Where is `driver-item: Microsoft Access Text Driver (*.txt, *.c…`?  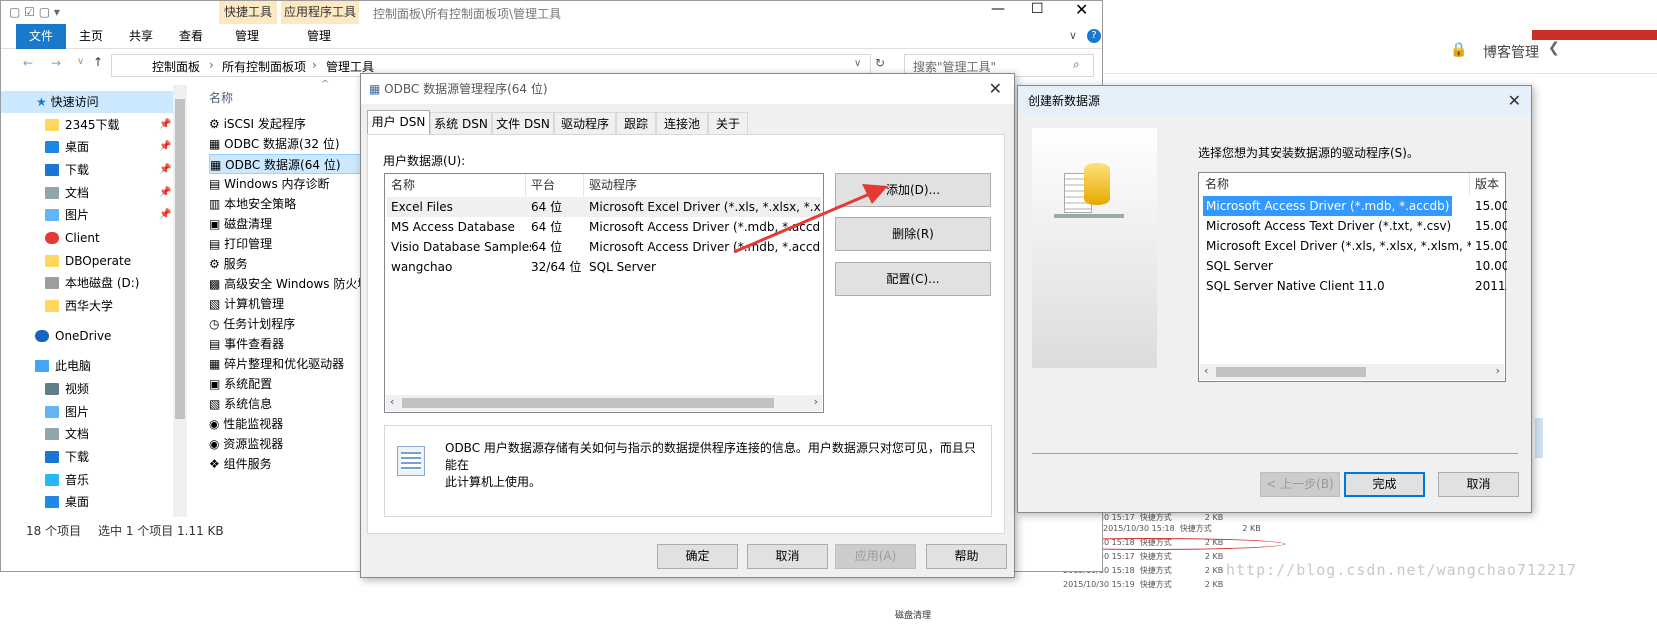 driver-item: Microsoft Access Text Driver (*.txt, *.c… is located at coordinates (1338, 226).